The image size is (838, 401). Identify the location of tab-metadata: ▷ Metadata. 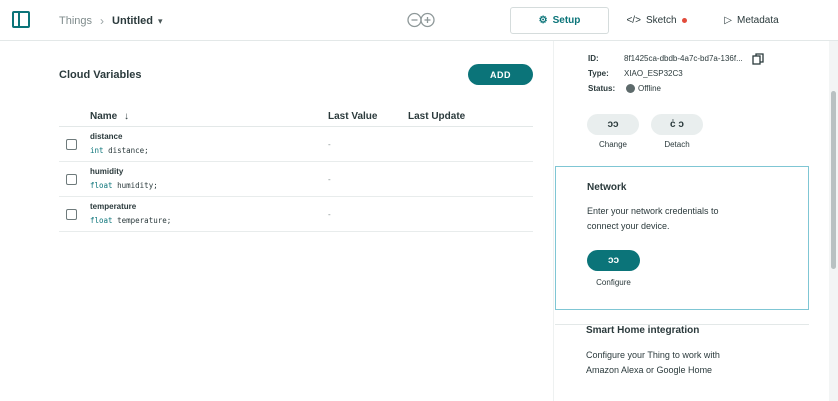
(751, 20).